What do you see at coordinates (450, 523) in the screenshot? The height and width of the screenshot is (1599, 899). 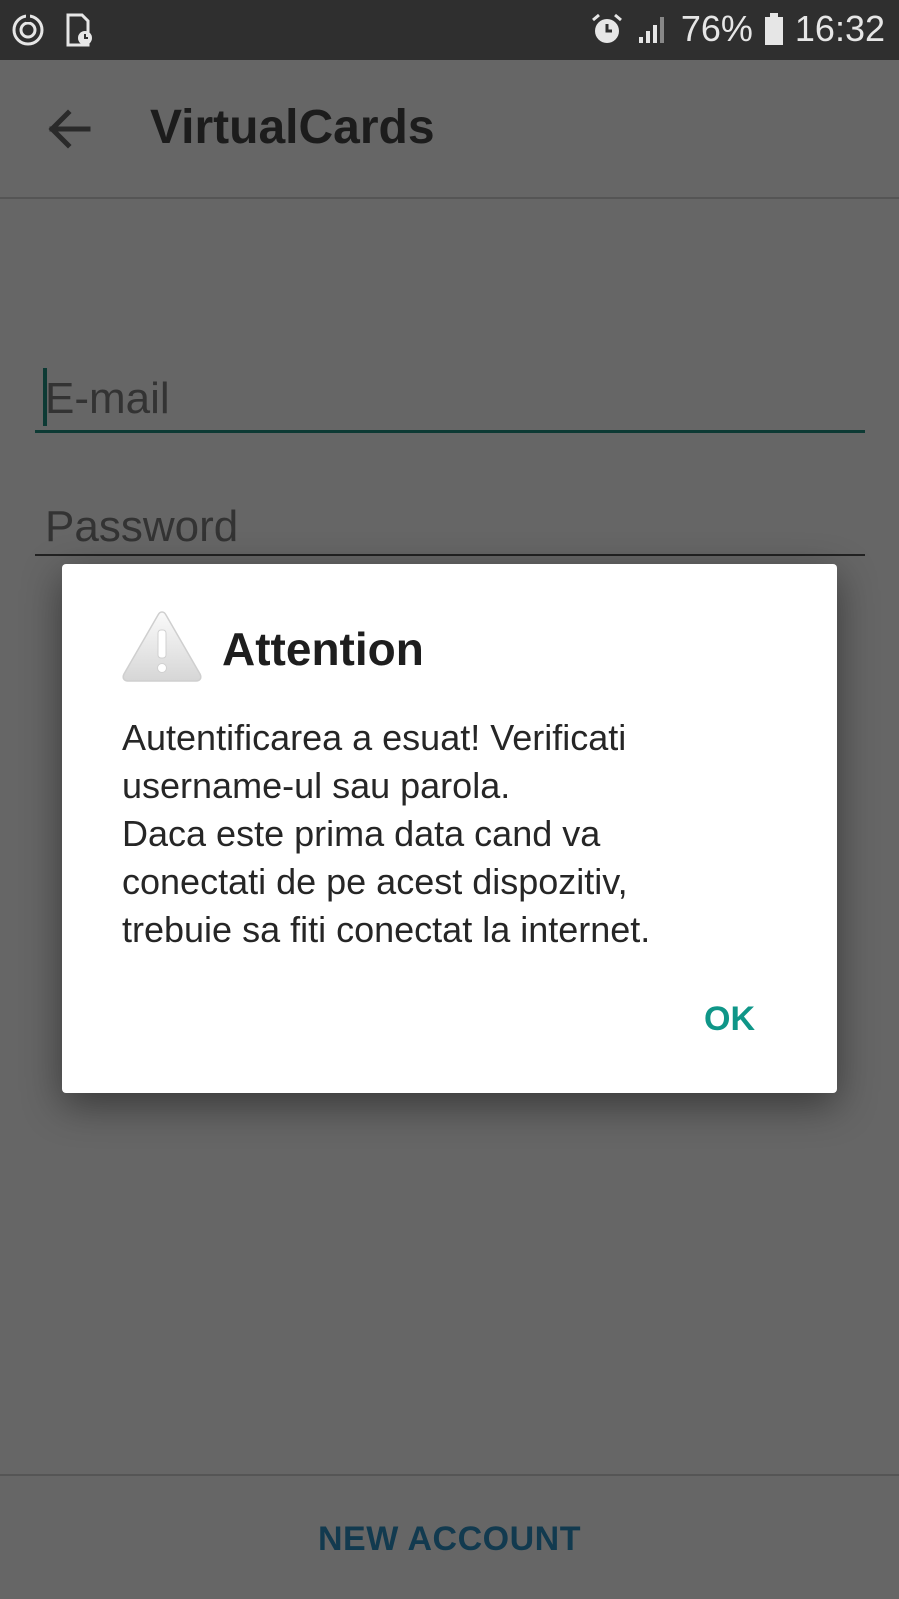 I see `password-field: Password` at bounding box center [450, 523].